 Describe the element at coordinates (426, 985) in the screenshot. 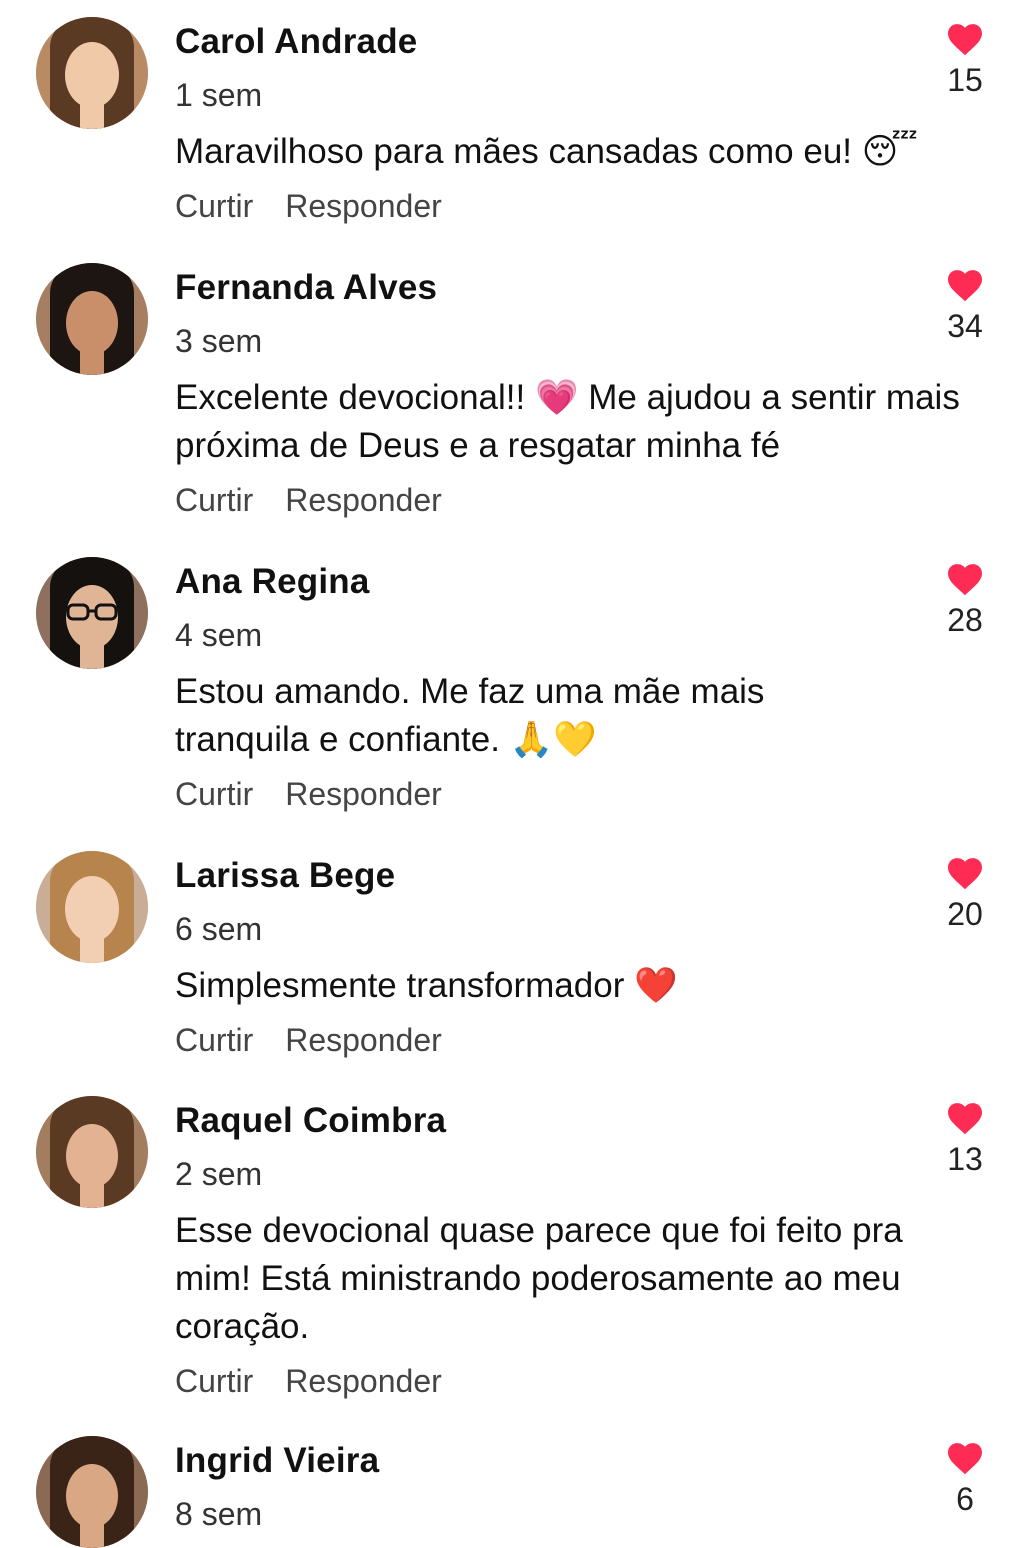

I see `comment-text: Simplesmente transformador ❤️` at that location.